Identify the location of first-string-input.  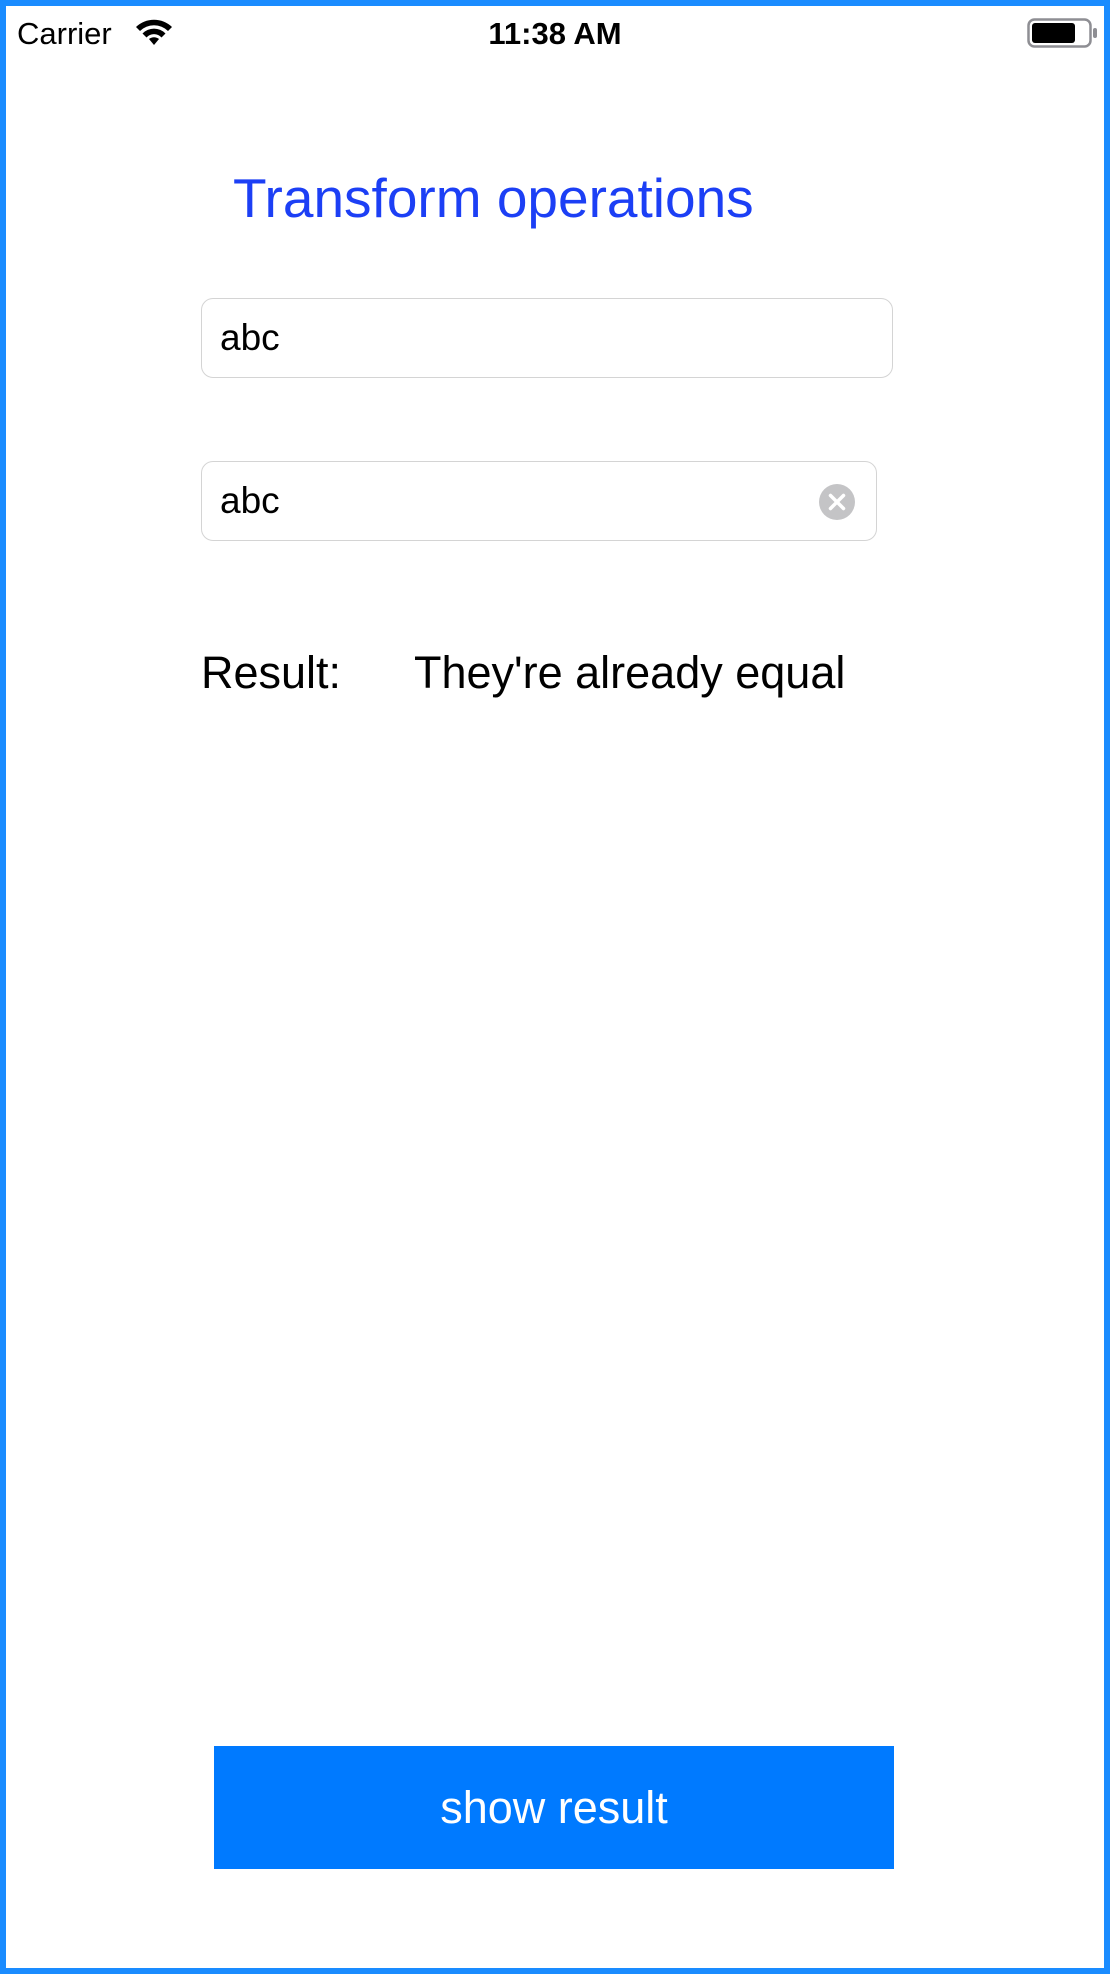
(520, 338).